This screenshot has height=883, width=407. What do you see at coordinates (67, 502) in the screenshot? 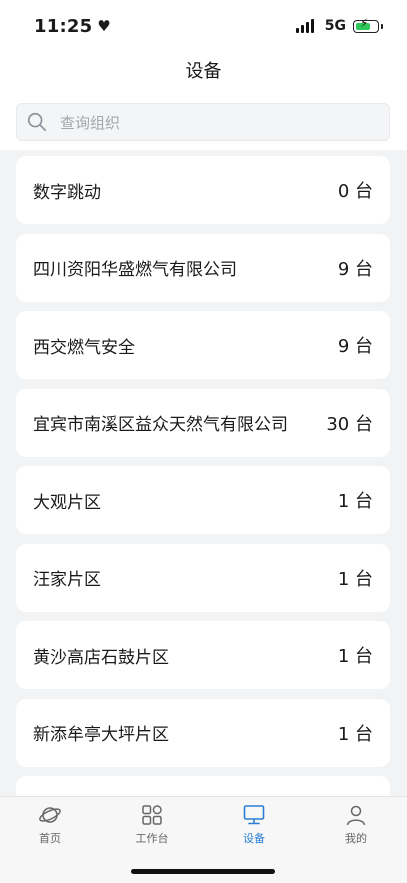
I see `org-name: 大观片区` at bounding box center [67, 502].